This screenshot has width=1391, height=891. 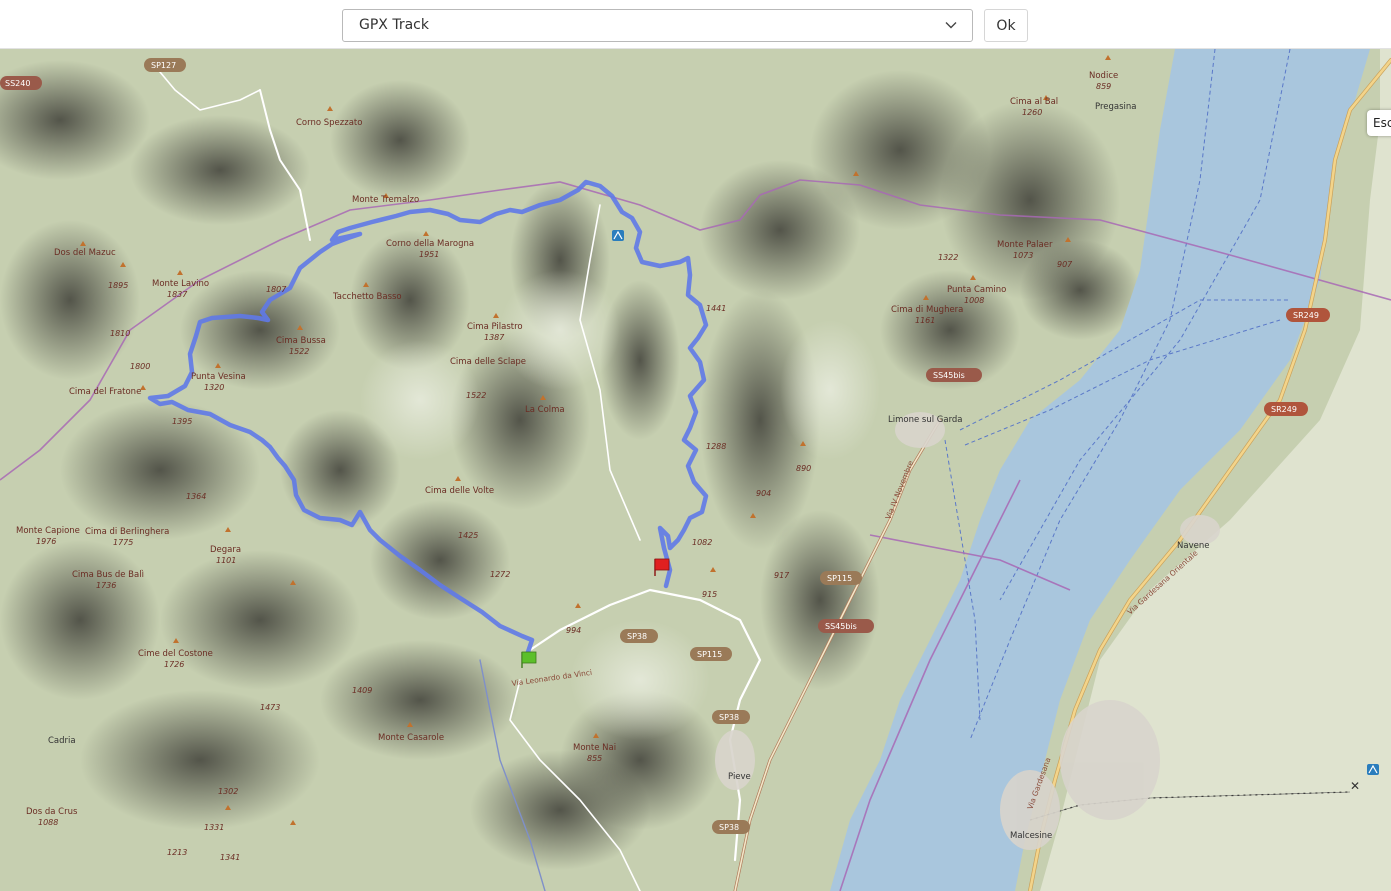 What do you see at coordinates (127, 532) in the screenshot?
I see `peak-label: Cima di Berlinghera` at bounding box center [127, 532].